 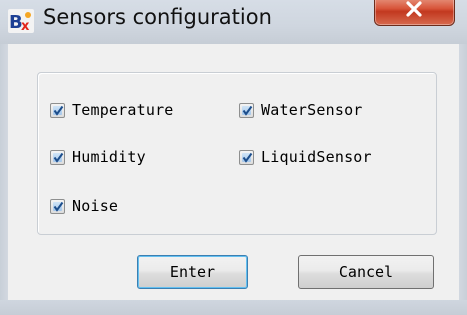 I want to click on enter-button: Enter, so click(x=192, y=272).